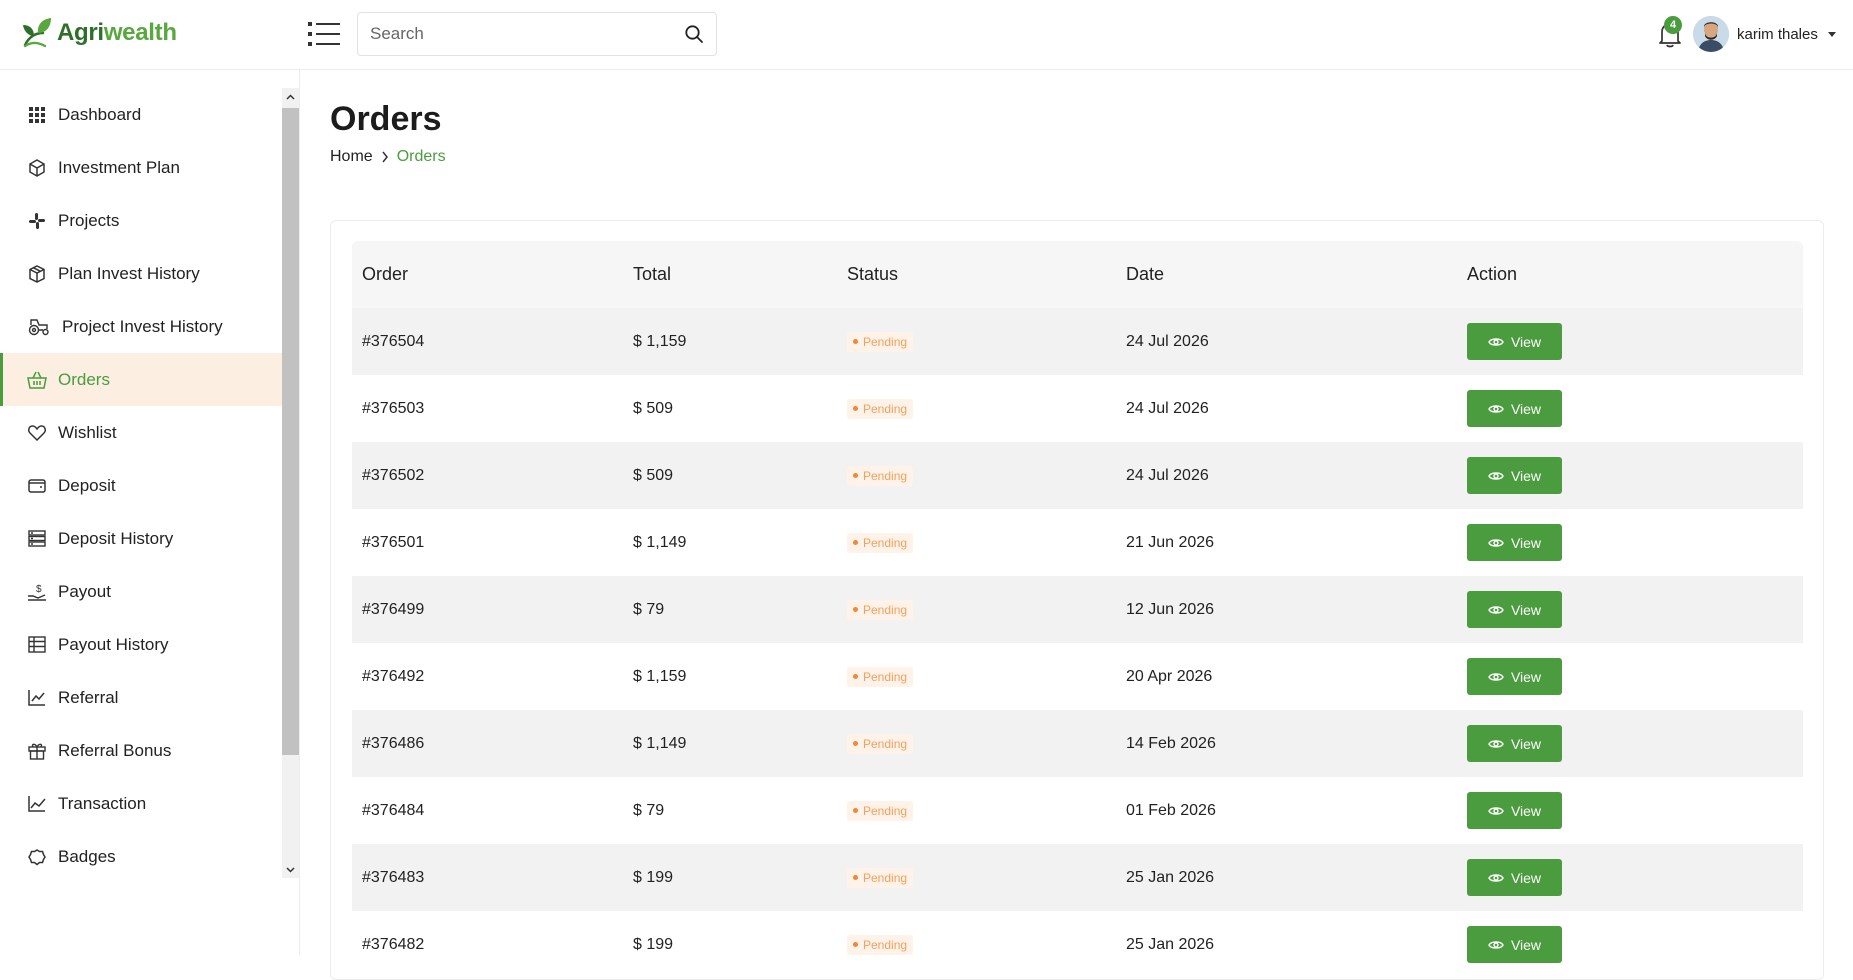  What do you see at coordinates (141, 644) in the screenshot?
I see `sidebar-item-payout-history: Payout History` at bounding box center [141, 644].